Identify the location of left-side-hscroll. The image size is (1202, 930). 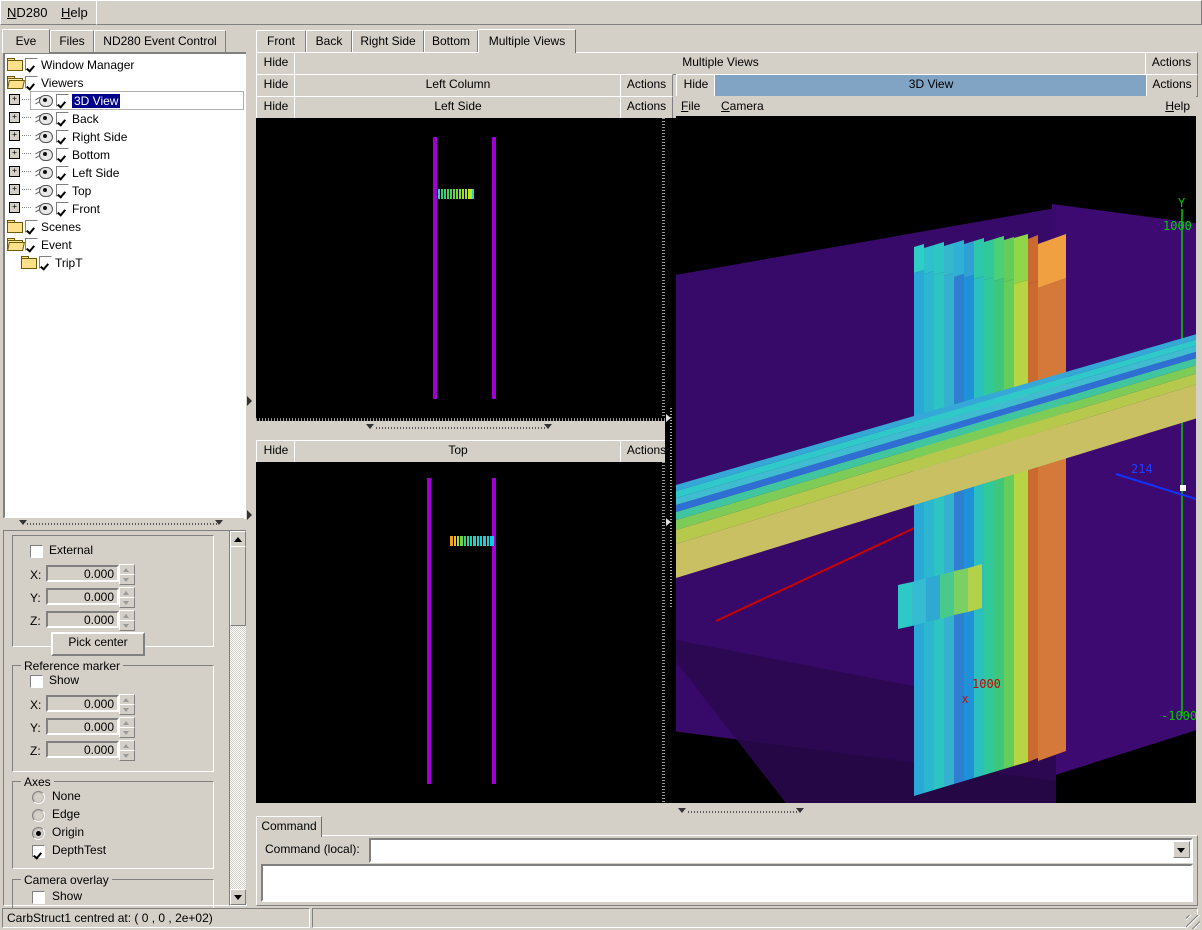
(460, 419).